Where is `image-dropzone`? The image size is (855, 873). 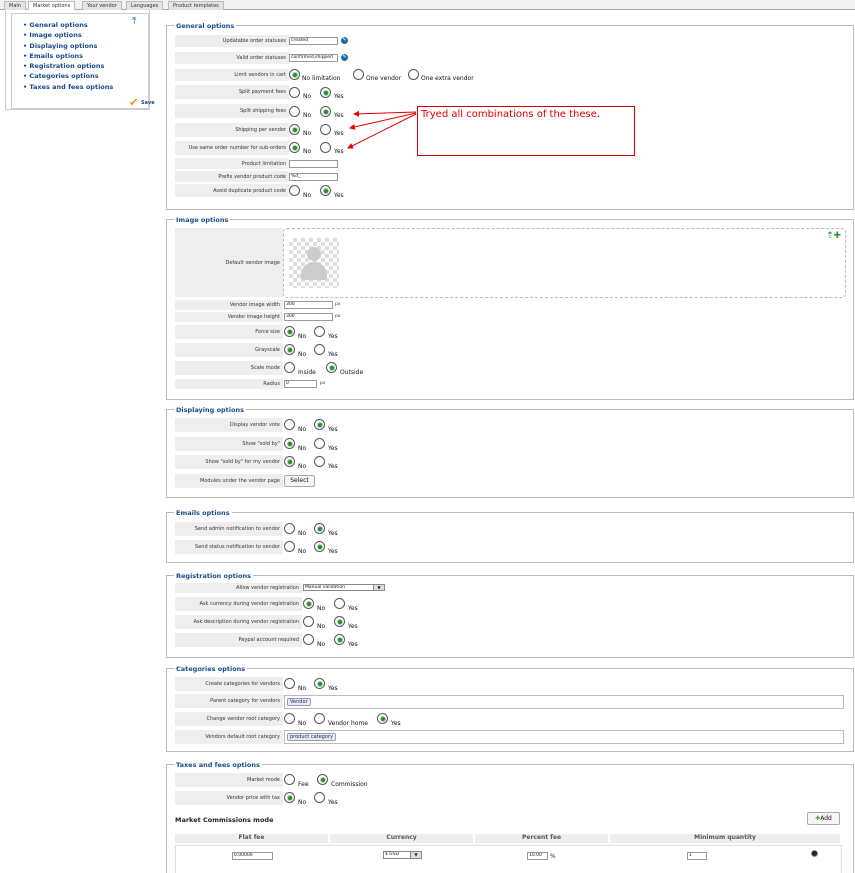
image-dropzone is located at coordinates (564, 263).